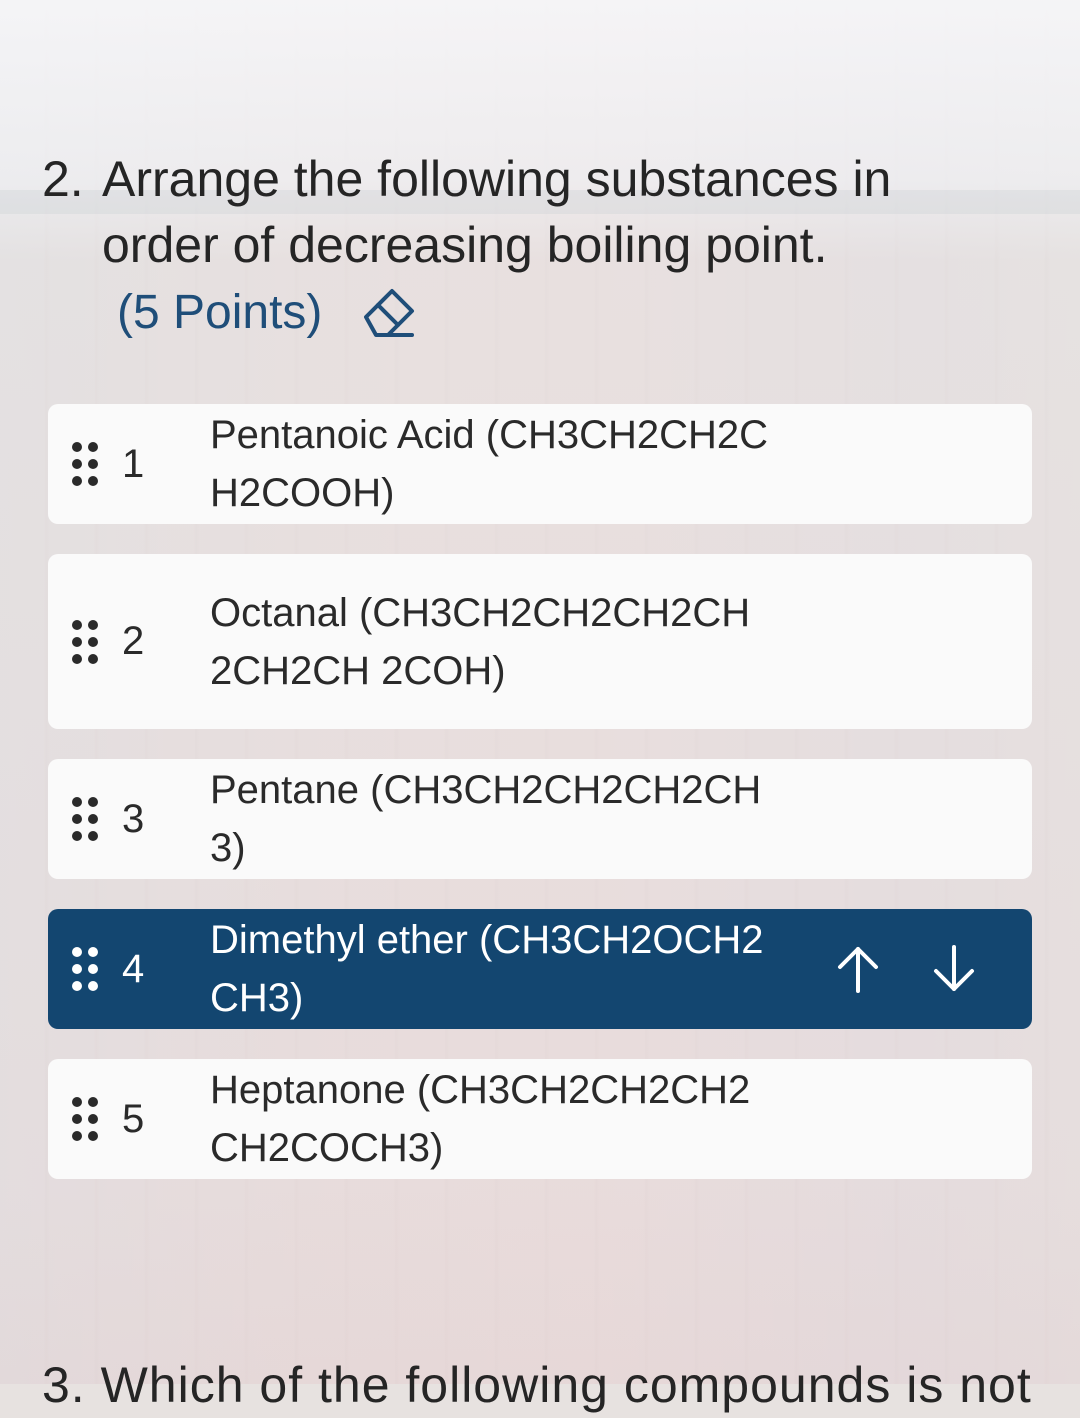 The height and width of the screenshot is (1418, 1080). What do you see at coordinates (906, 969) in the screenshot?
I see `reorder-controls` at bounding box center [906, 969].